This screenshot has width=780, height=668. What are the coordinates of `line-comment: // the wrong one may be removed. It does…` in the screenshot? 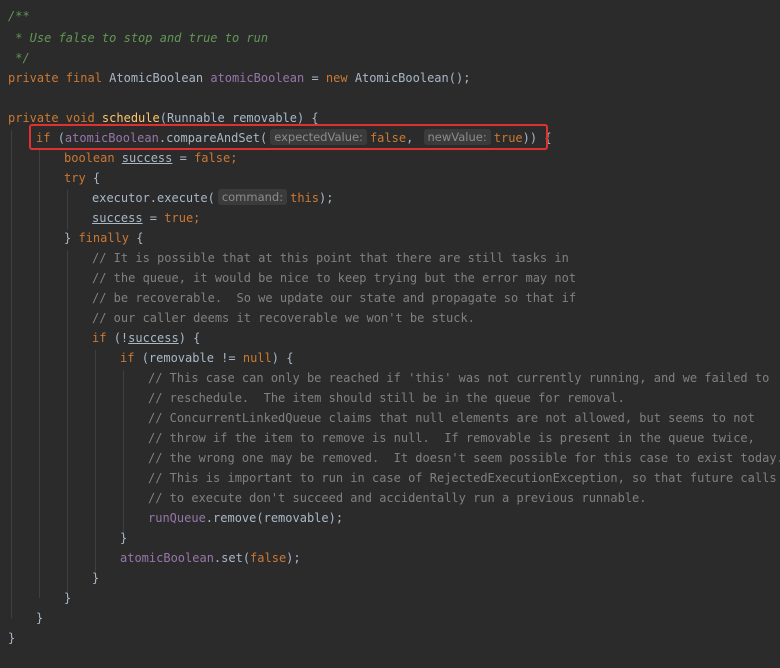 It's located at (464, 458).